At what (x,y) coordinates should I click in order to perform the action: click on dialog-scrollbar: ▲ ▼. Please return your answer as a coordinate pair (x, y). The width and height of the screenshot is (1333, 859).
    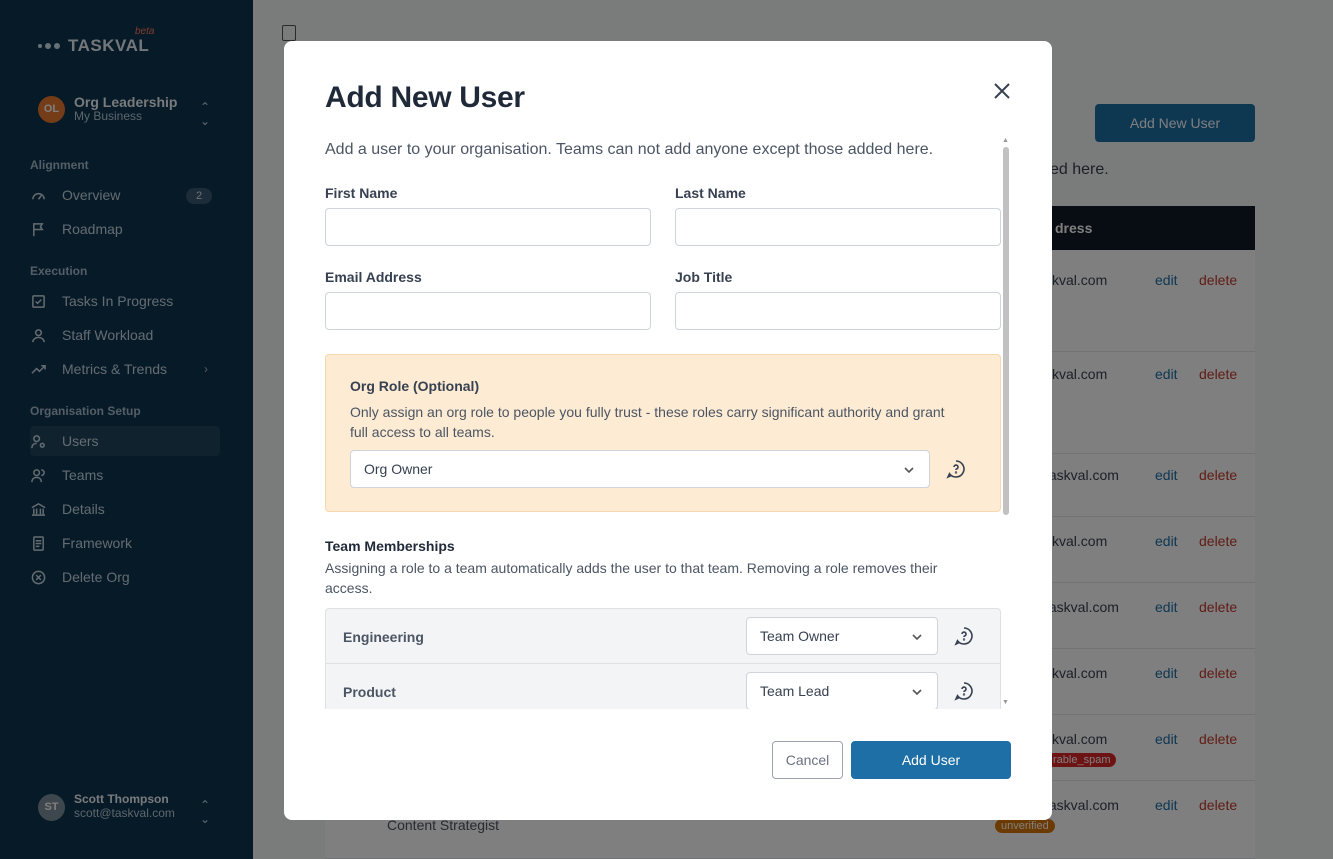
    Looking at the image, I should click on (1006, 423).